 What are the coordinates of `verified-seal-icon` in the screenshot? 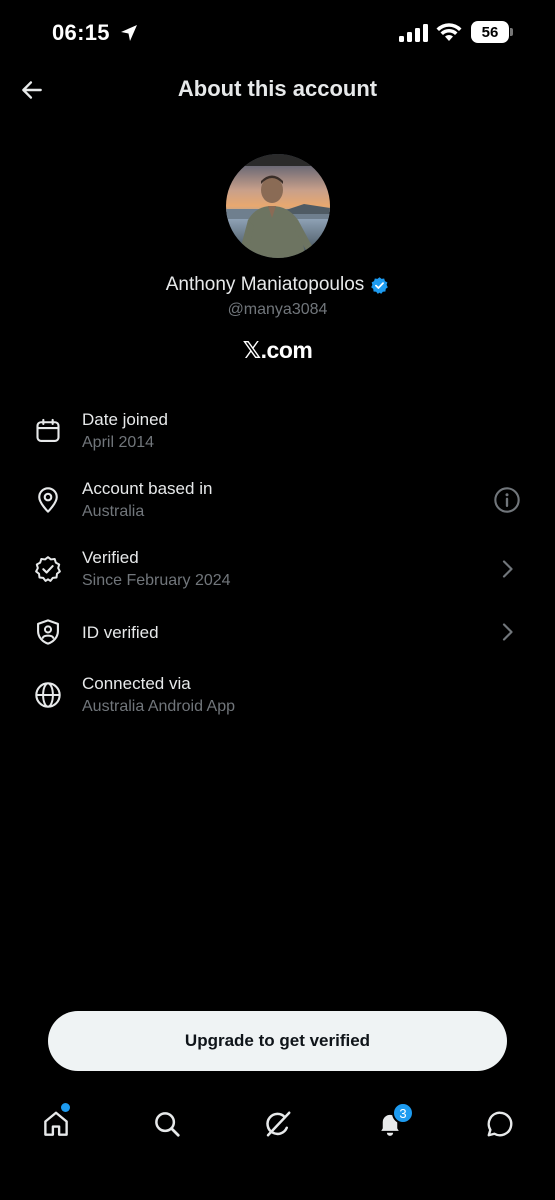 It's located at (48, 569).